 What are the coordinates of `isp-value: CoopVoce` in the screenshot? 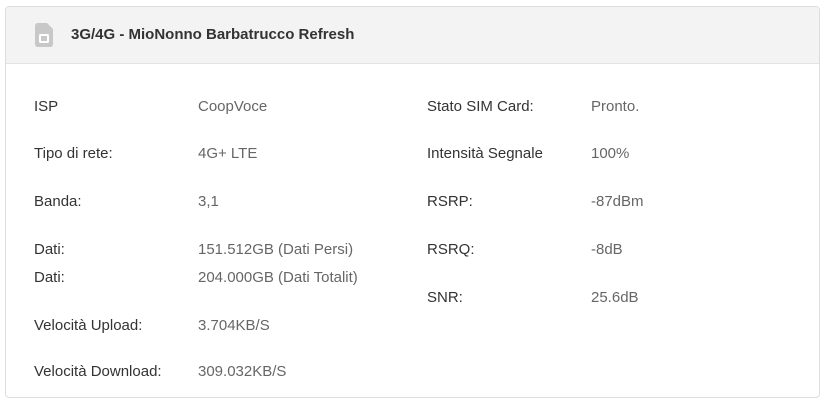 It's located at (233, 106).